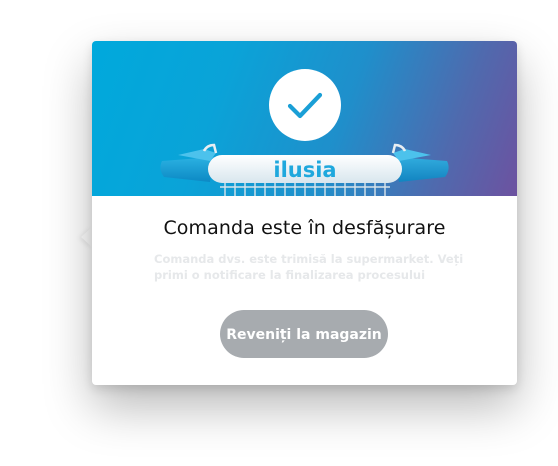 The image size is (558, 466). Describe the element at coordinates (304, 170) in the screenshot. I see `cart-brand-text: ilusia` at that location.